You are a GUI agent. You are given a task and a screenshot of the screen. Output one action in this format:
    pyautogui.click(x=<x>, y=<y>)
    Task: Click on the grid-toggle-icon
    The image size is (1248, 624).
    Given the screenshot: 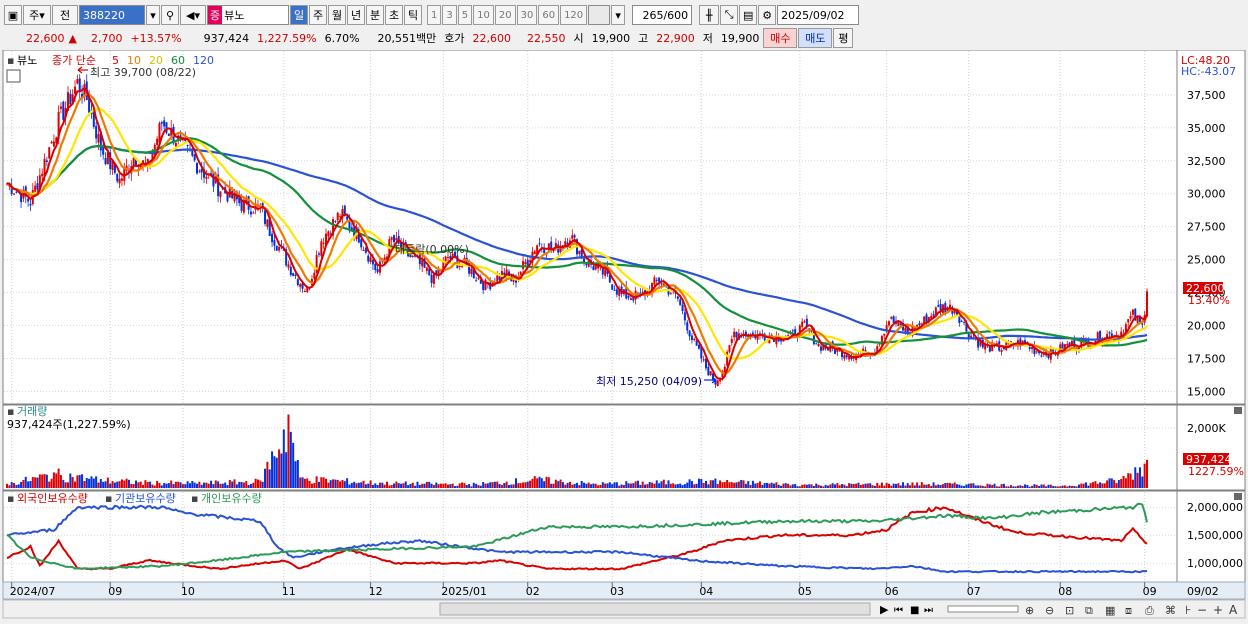 What is the action you would take?
    pyautogui.click(x=13, y=76)
    